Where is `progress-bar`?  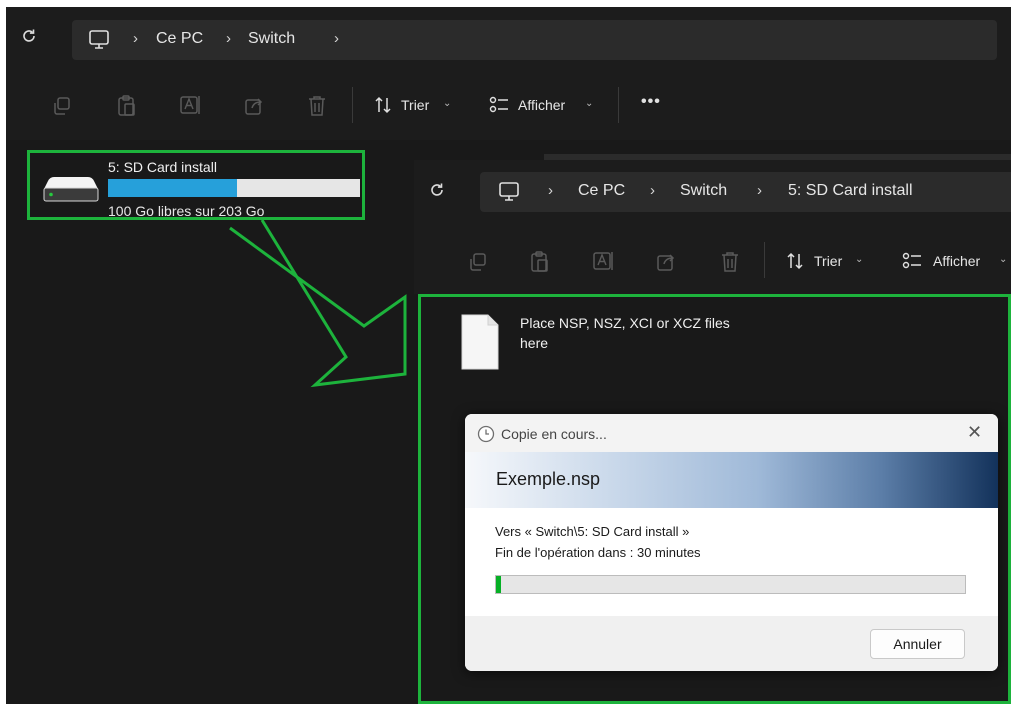 progress-bar is located at coordinates (498, 584).